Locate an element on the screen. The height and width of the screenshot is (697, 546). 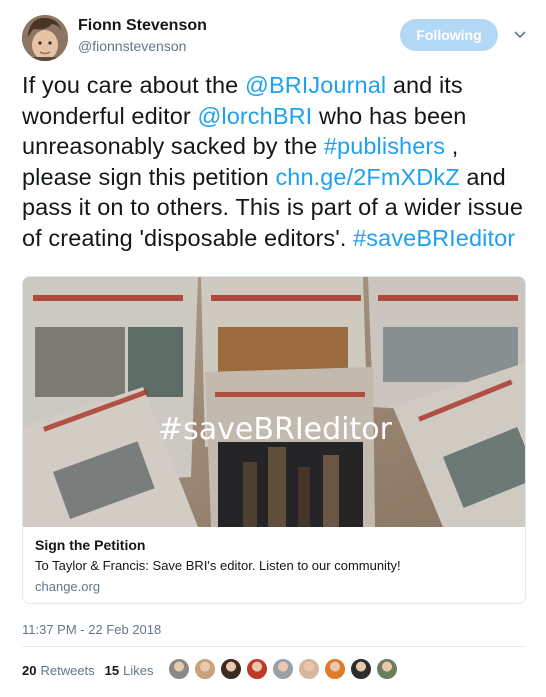
tweet-stats: 20 Retweets 15 Likes is located at coordinates (93, 670).